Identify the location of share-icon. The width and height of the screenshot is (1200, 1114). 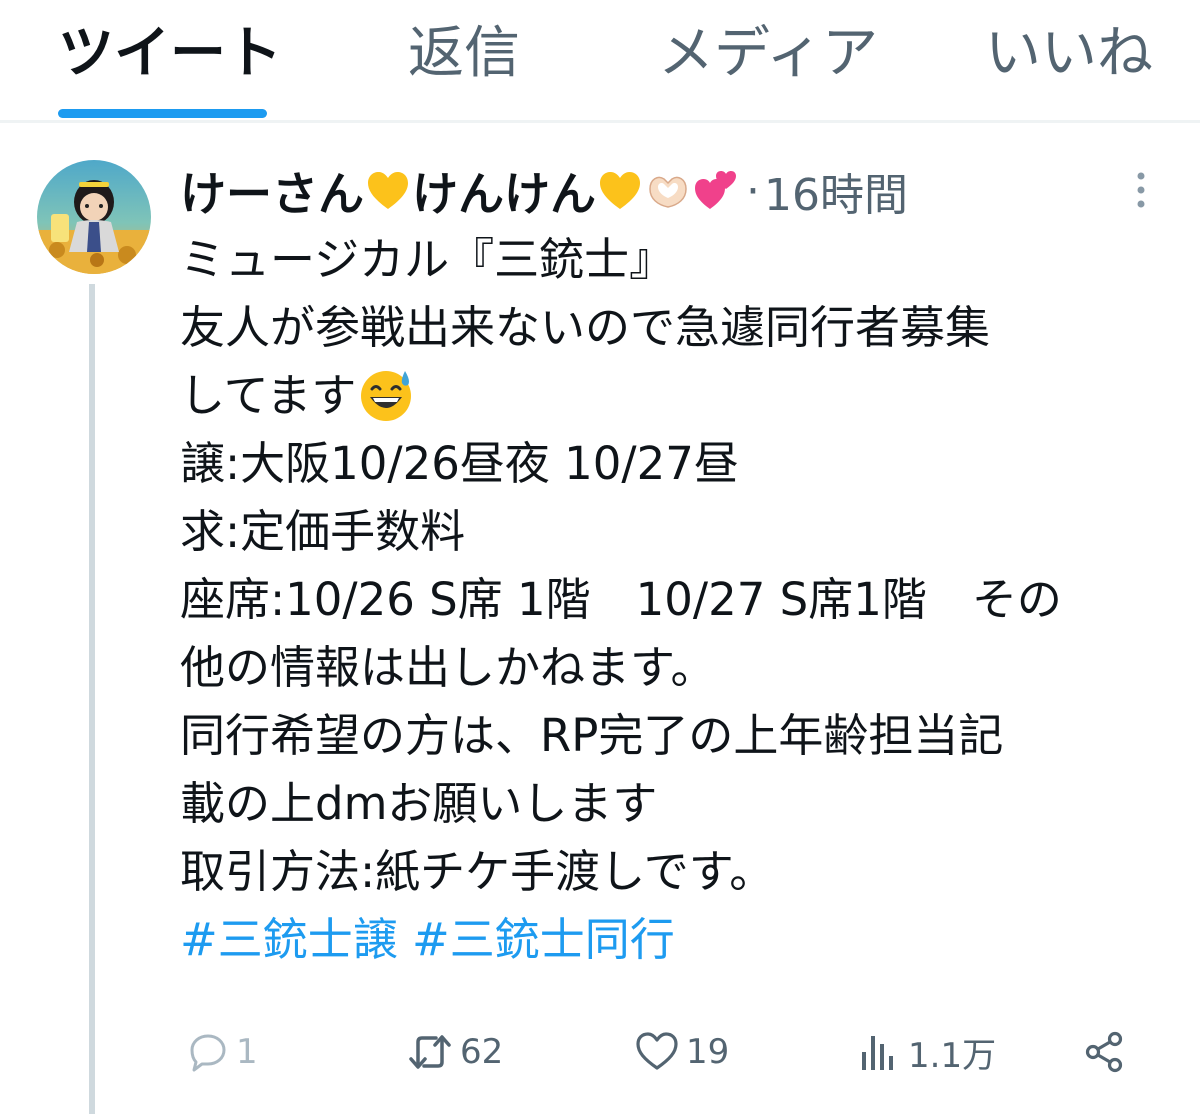
(1104, 1052).